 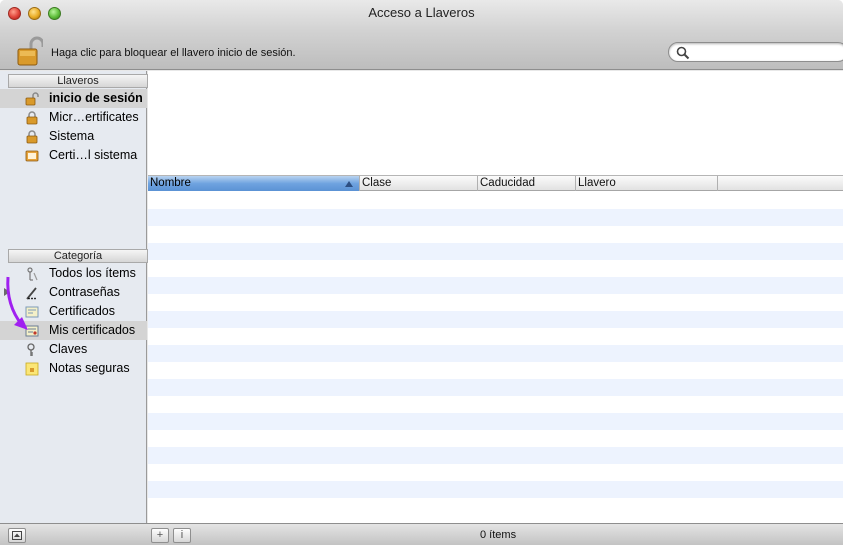 I want to click on sidebar-item-label: Contraseñas, so click(x=84, y=292).